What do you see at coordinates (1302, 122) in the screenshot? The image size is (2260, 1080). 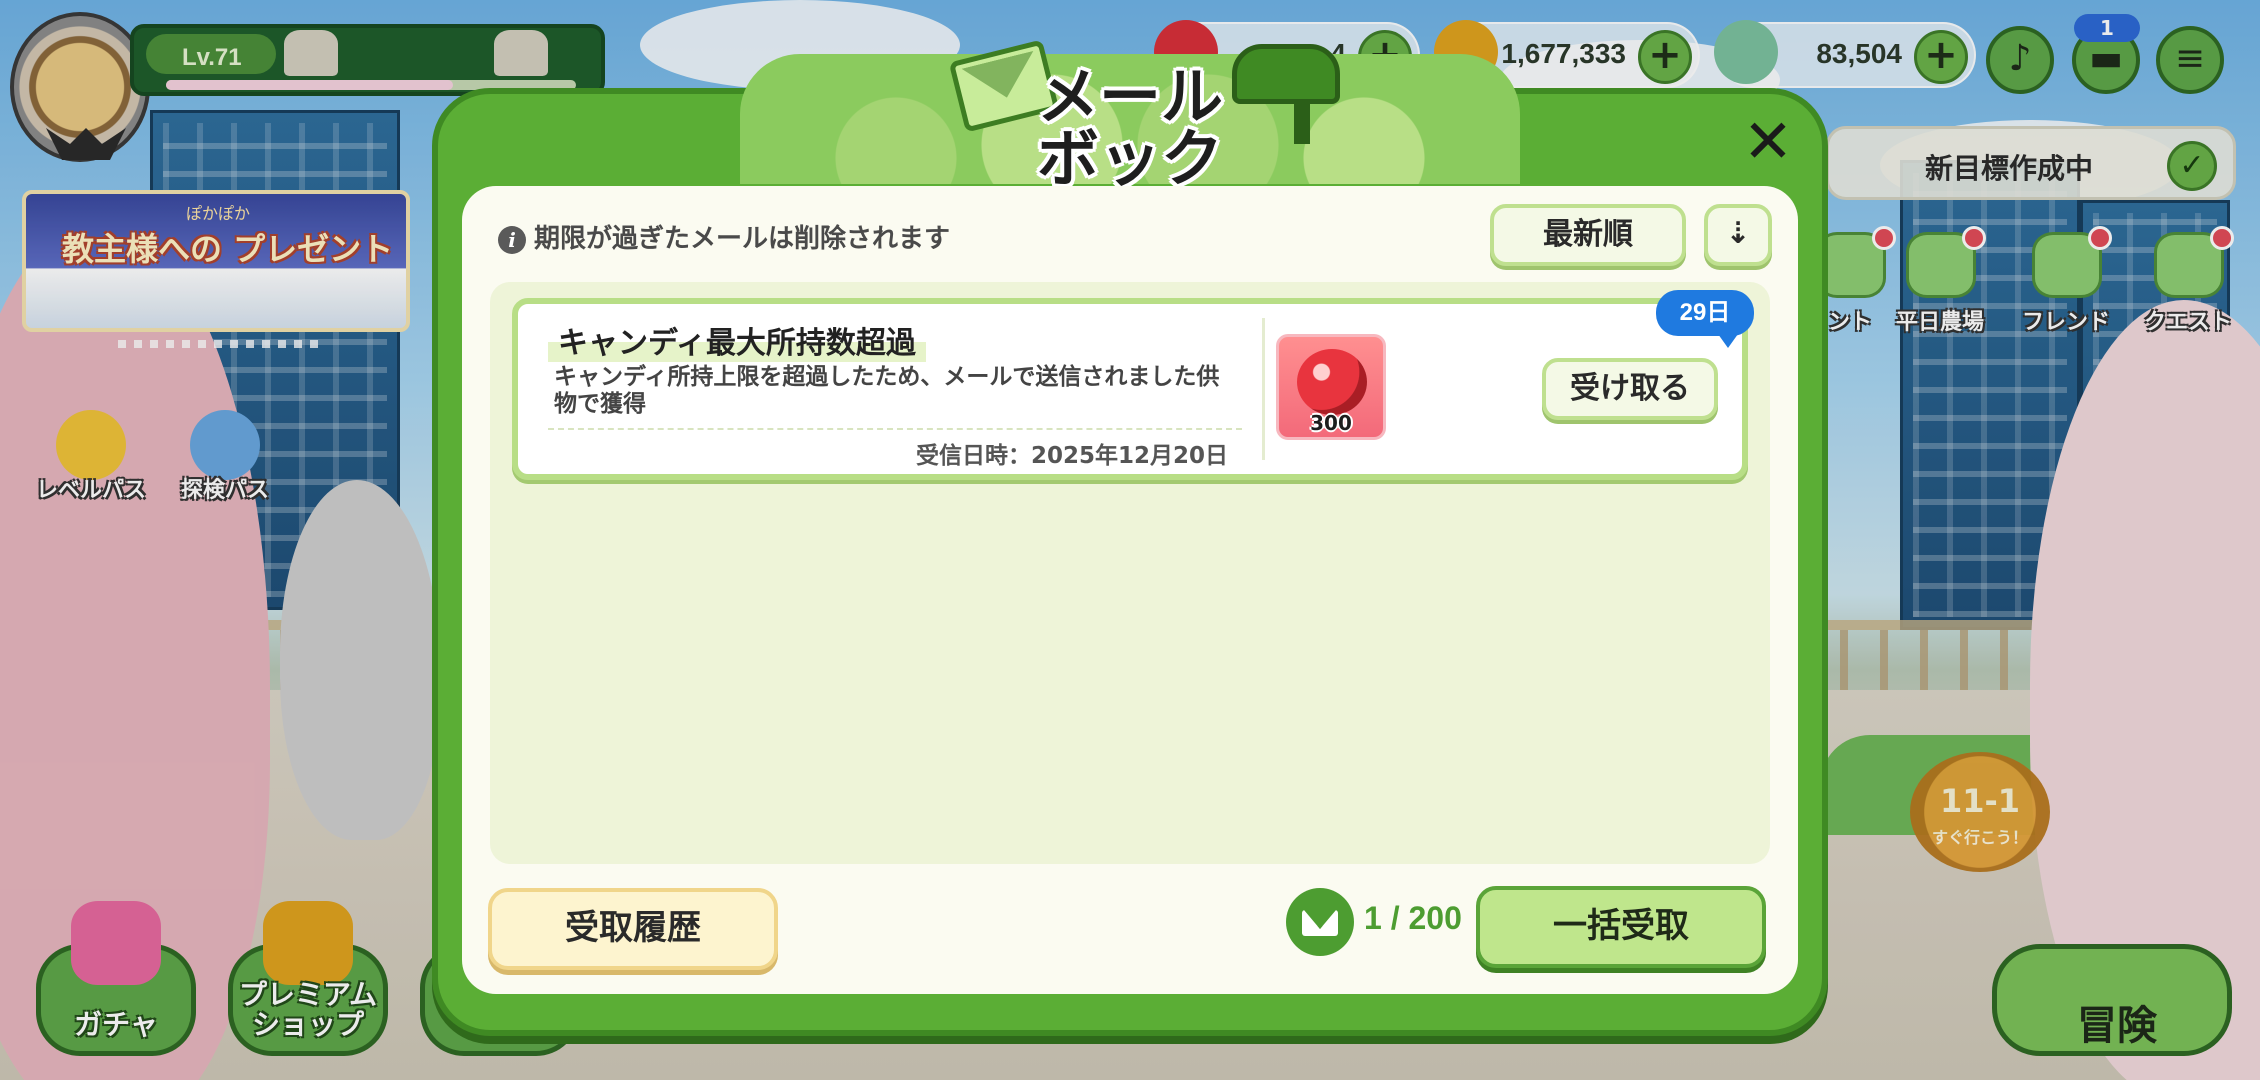 I see `mailbox-pole` at bounding box center [1302, 122].